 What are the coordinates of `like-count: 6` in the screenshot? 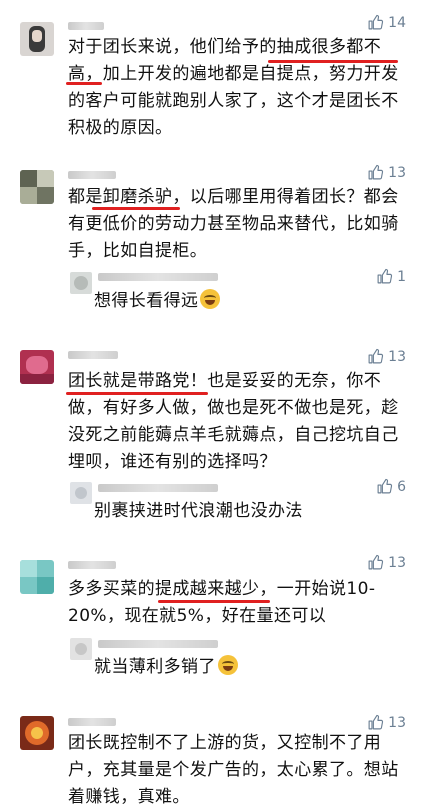 It's located at (401, 486).